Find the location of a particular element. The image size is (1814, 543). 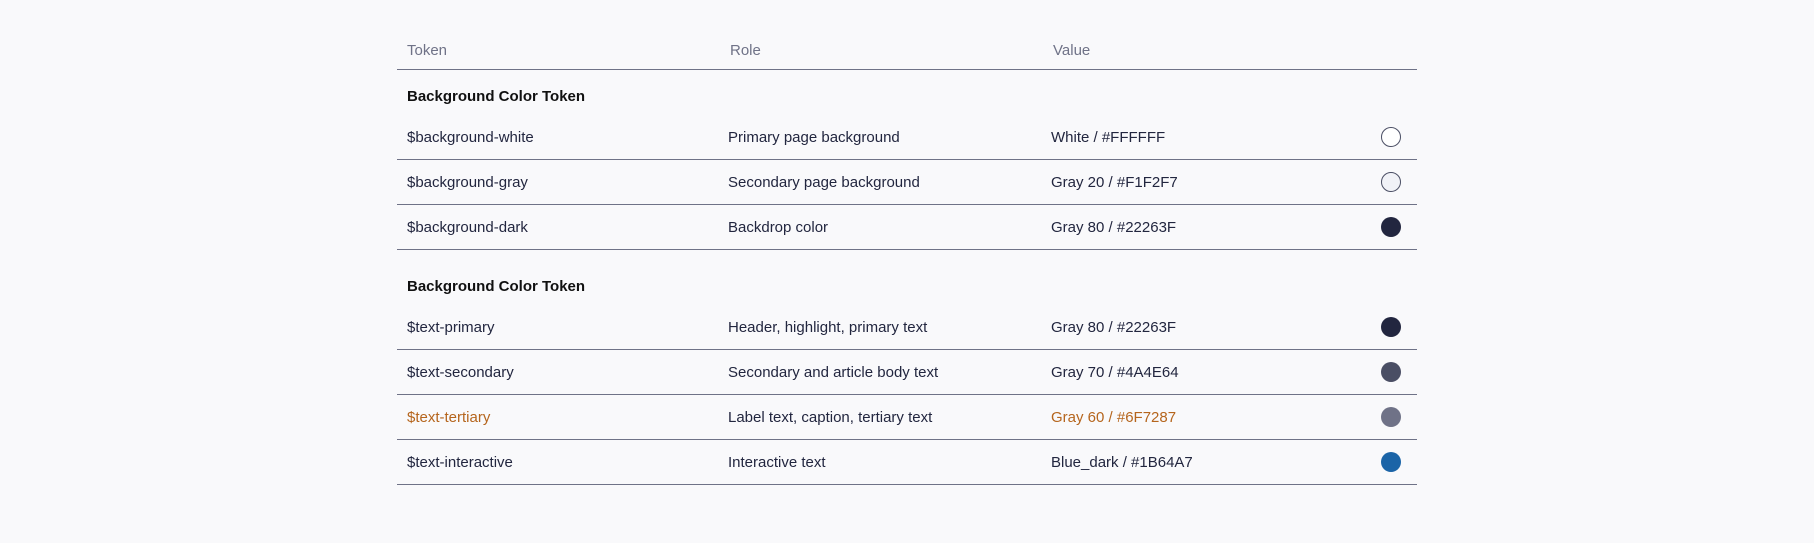

table-header: Token Role Value is located at coordinates (907, 49).